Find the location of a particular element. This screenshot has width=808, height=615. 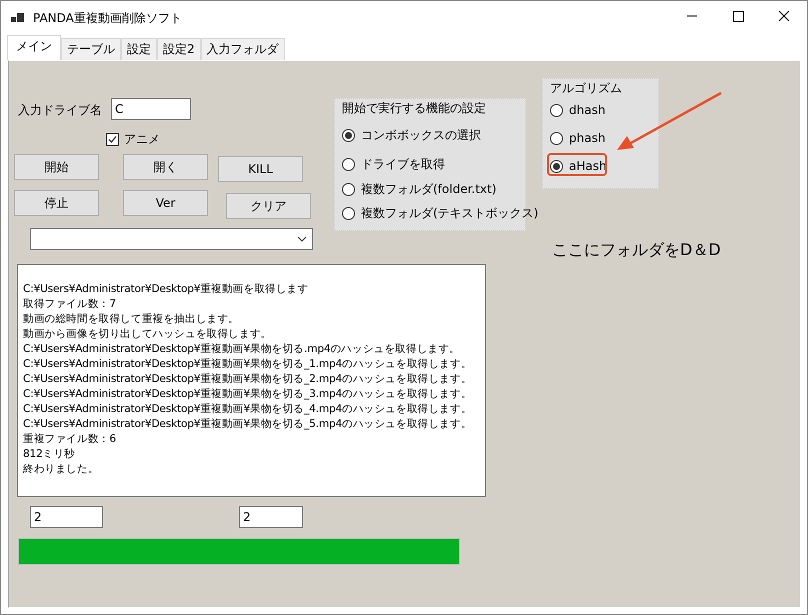

tab: テーブル is located at coordinates (91, 49).